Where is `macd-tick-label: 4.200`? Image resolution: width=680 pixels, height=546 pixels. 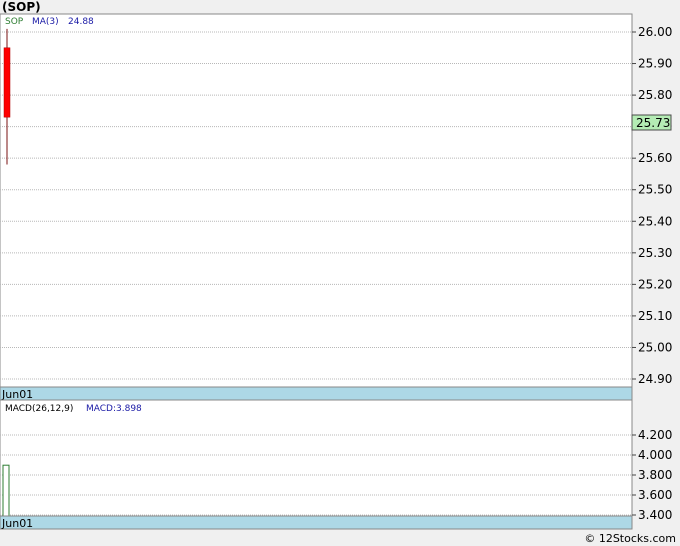 macd-tick-label: 4.200 is located at coordinates (655, 435).